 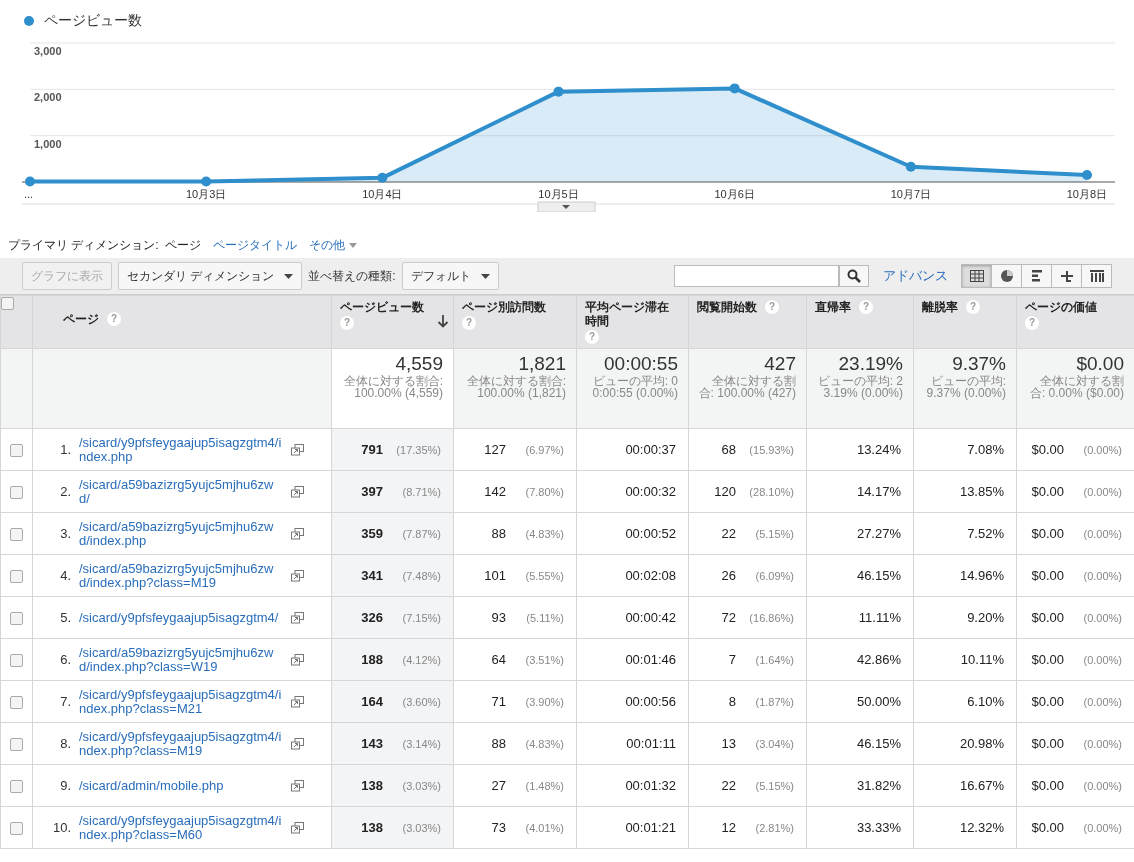 I want to click on advanced-link: アドバンス, so click(x=915, y=276).